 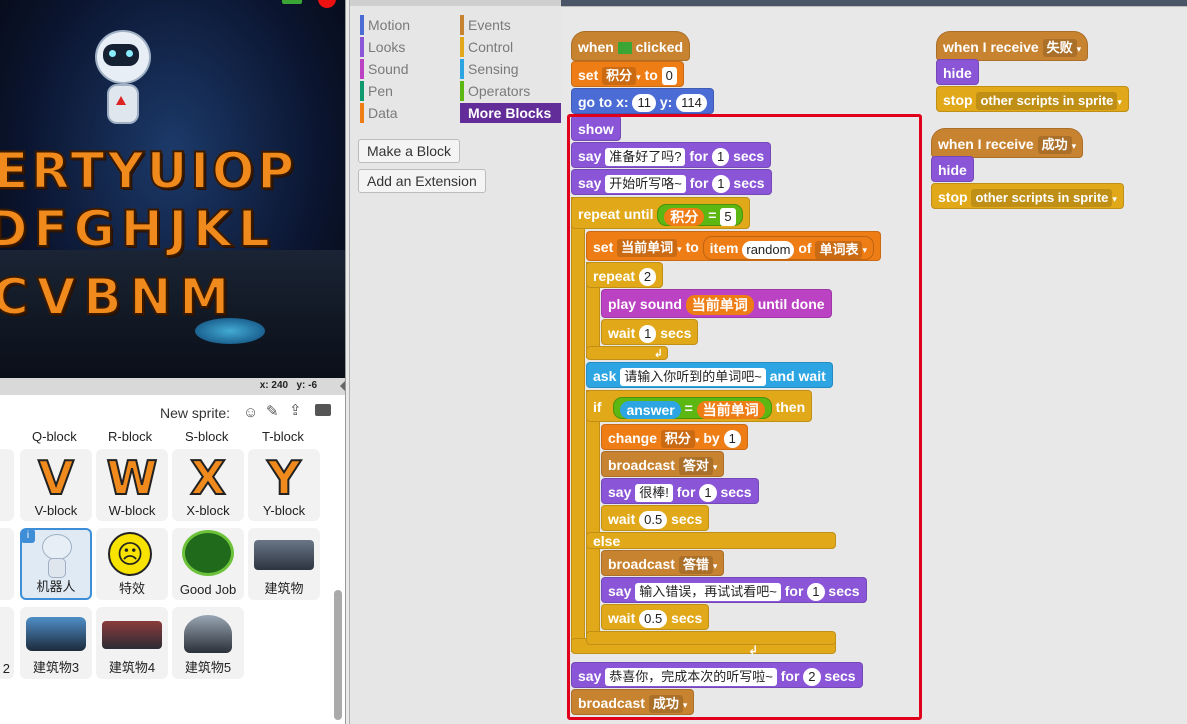 I want to click on sprite-tile-building4: 建筑物4, so click(x=132, y=643).